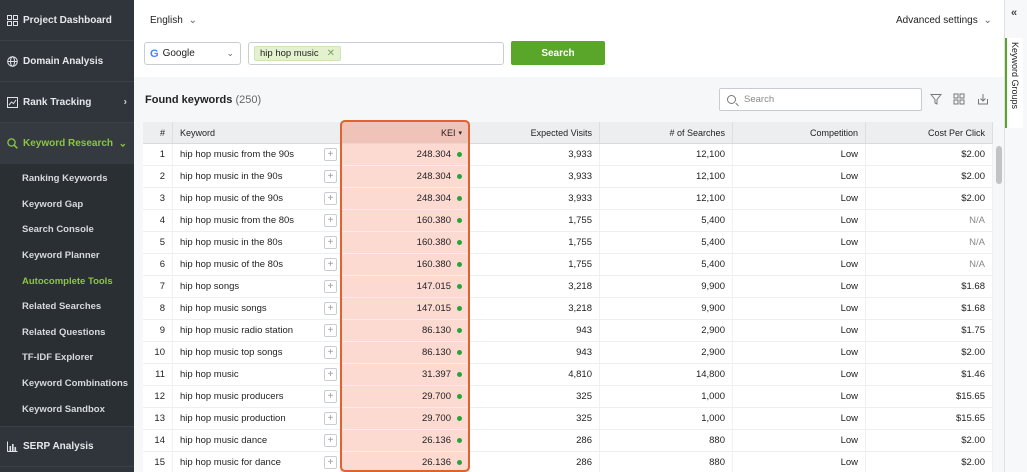 The height and width of the screenshot is (472, 1027). Describe the element at coordinates (189, 100) in the screenshot. I see `found-keywords-label: Found keywords` at that location.